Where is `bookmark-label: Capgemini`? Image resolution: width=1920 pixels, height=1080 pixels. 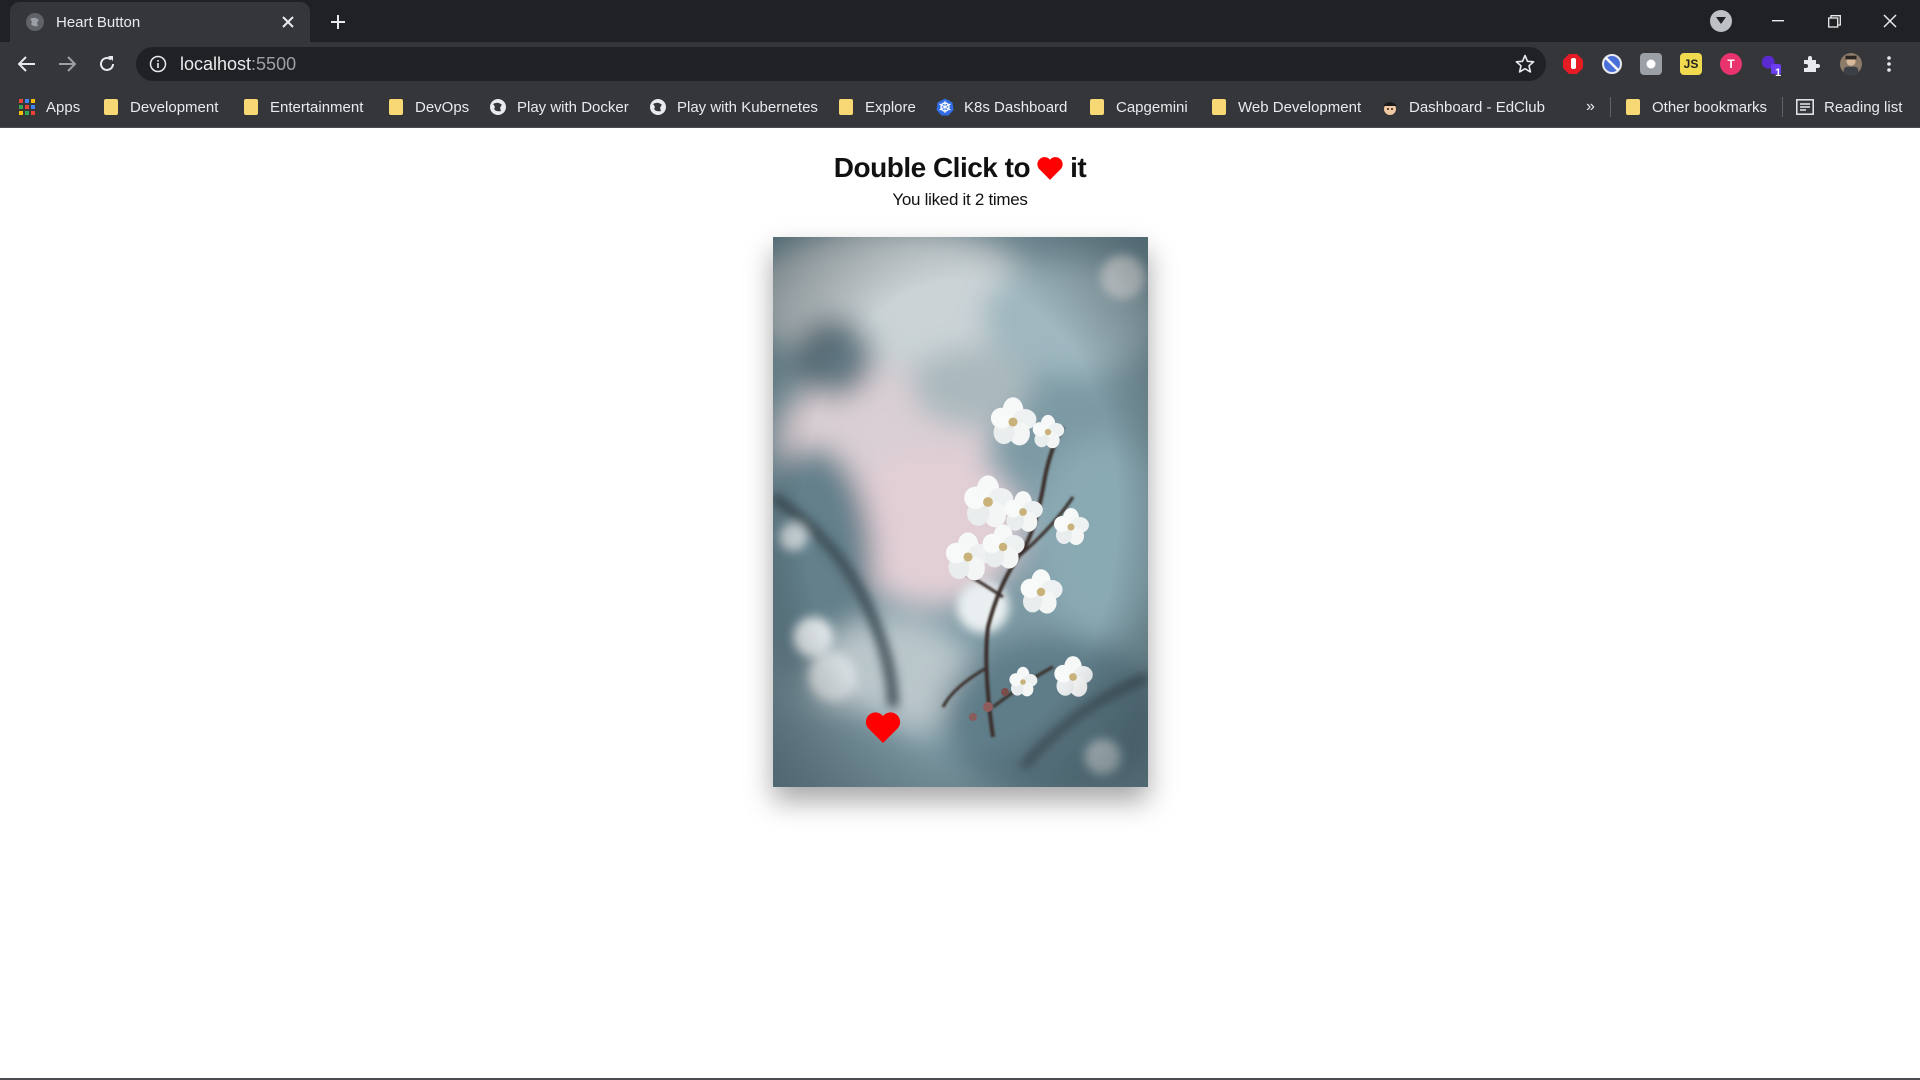
bookmark-label: Capgemini is located at coordinates (1152, 107).